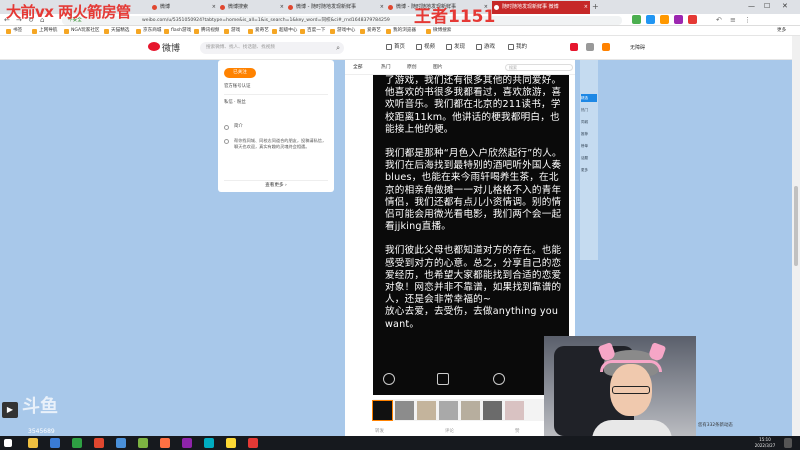 This screenshot has width=800, height=450. What do you see at coordinates (539, 67) in the screenshot?
I see `feed-search-input: 搜索` at bounding box center [539, 67].